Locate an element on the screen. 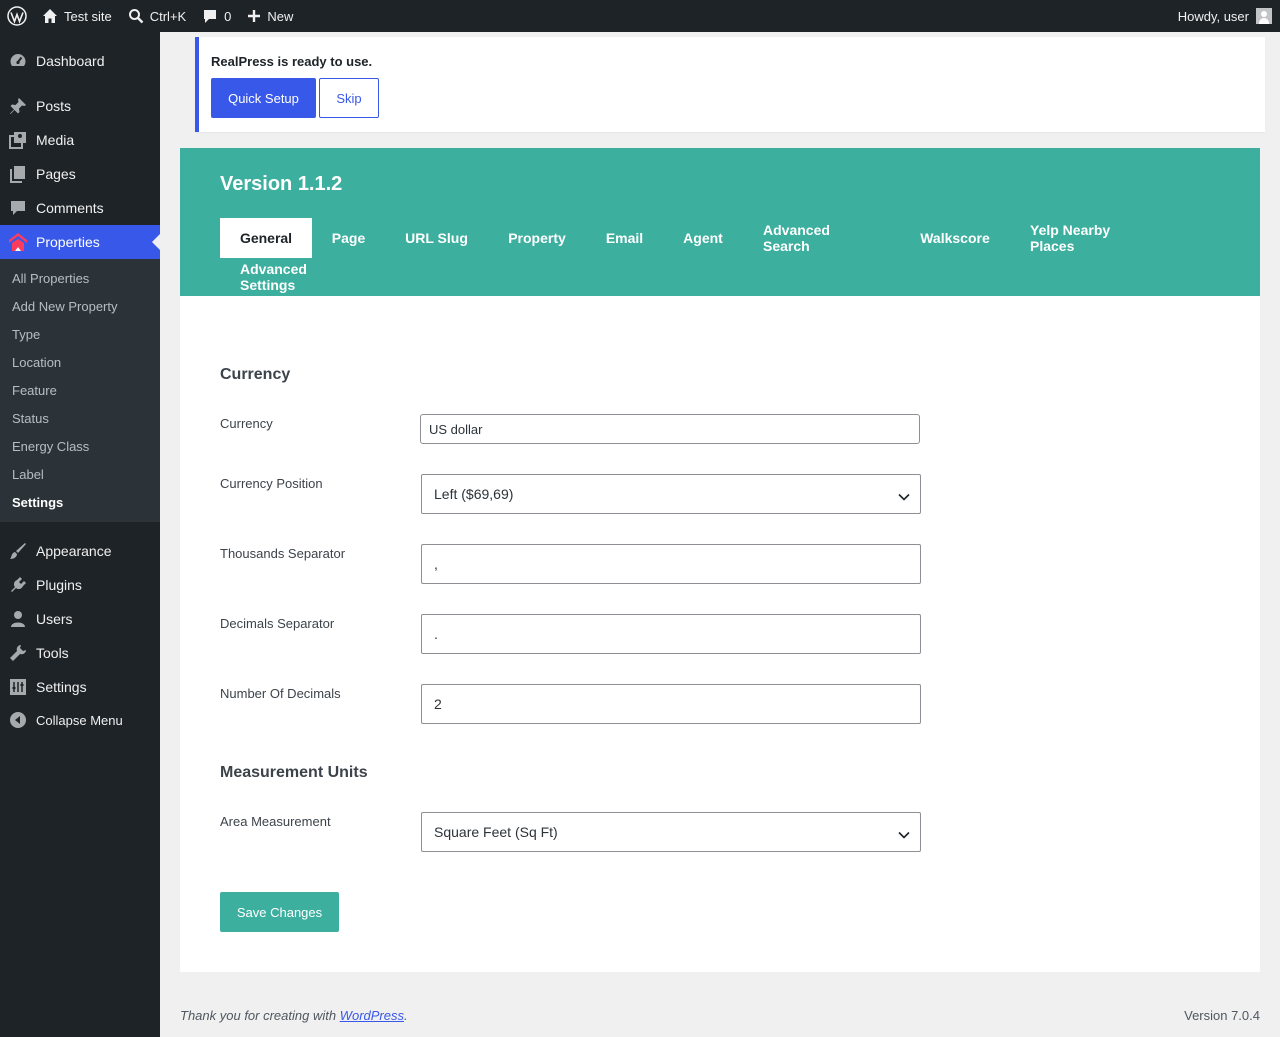  plugin-icon is located at coordinates (18, 585).